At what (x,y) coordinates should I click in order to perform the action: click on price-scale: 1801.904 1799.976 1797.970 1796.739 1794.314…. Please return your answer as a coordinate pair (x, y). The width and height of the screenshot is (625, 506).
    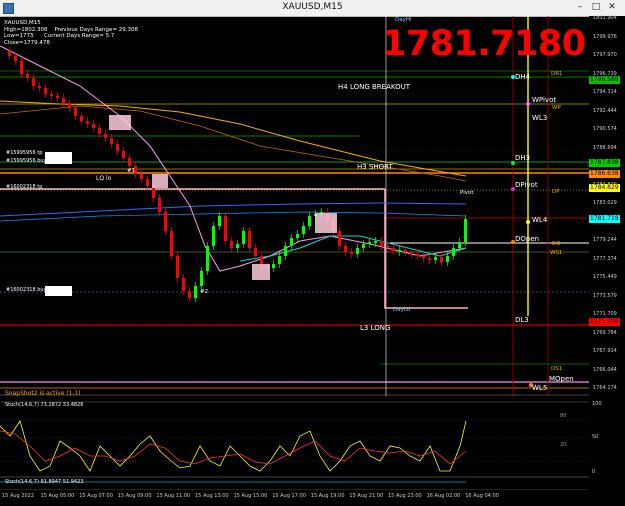
    Looking at the image, I should click on (607, 252).